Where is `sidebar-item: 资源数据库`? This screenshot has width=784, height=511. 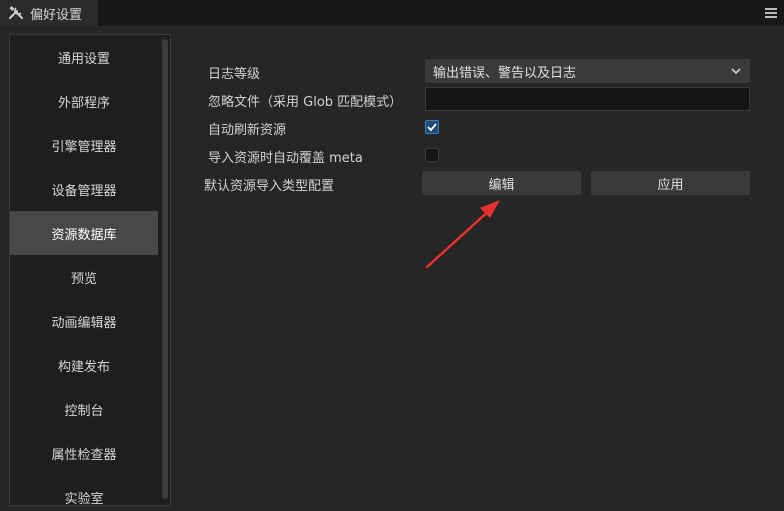
sidebar-item: 资源数据库 is located at coordinates (84, 233).